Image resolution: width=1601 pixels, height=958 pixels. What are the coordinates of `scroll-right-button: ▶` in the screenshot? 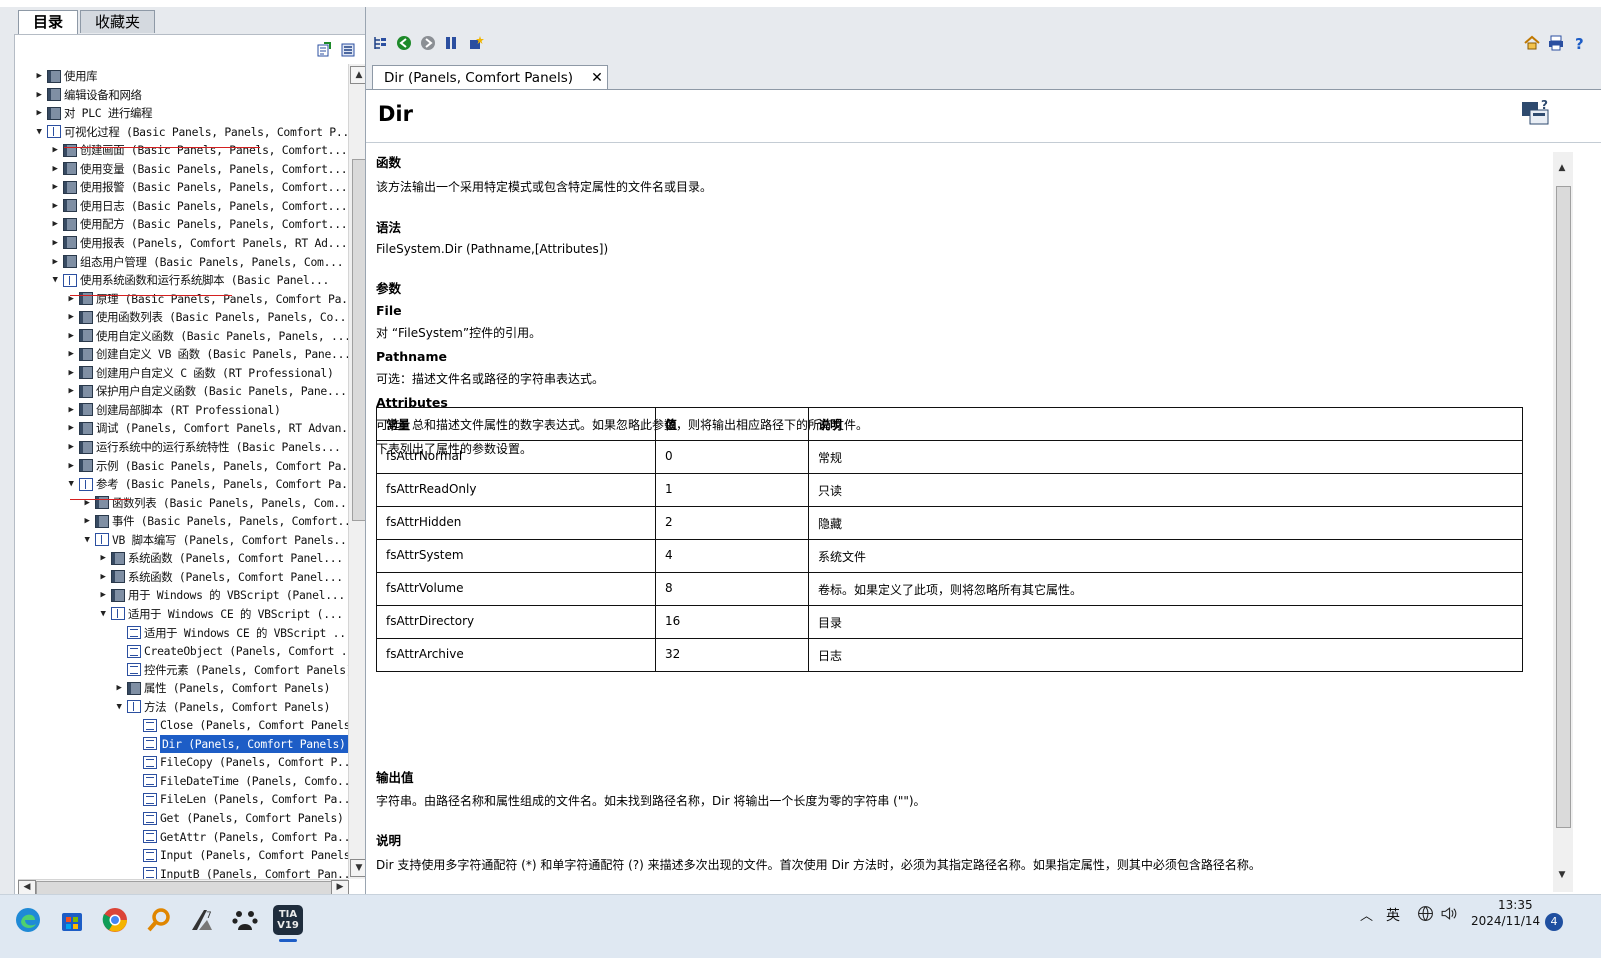 It's located at (340, 887).